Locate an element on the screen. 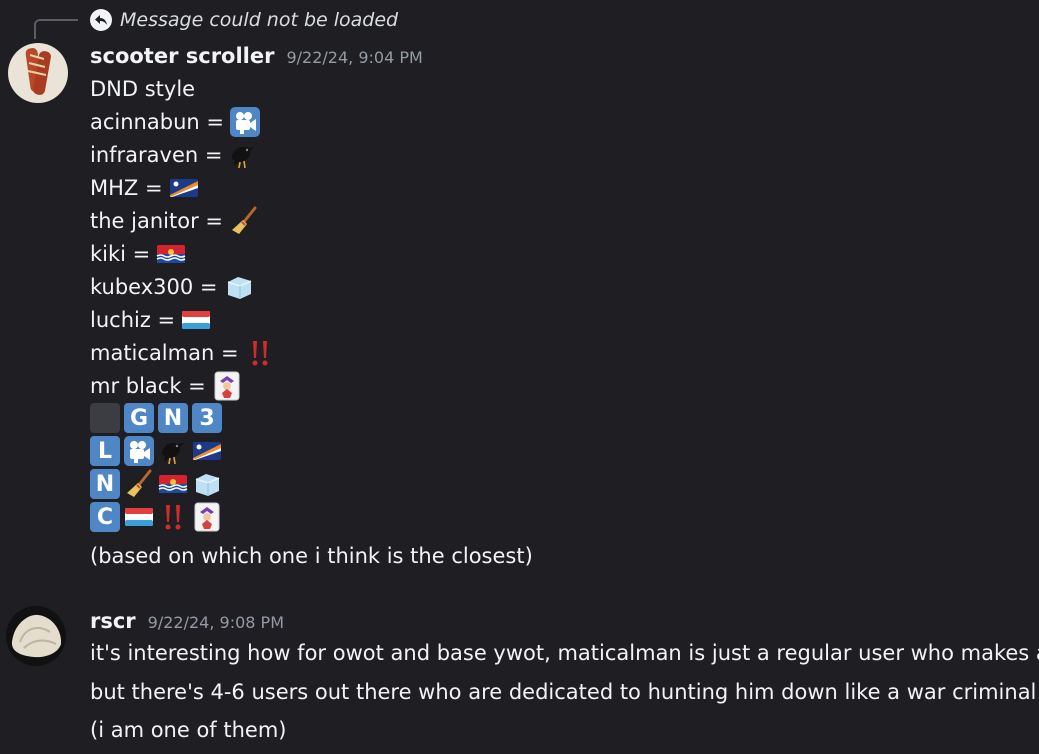 The image size is (1039, 754). mapping-row: infraraven = is located at coordinates (174, 155).